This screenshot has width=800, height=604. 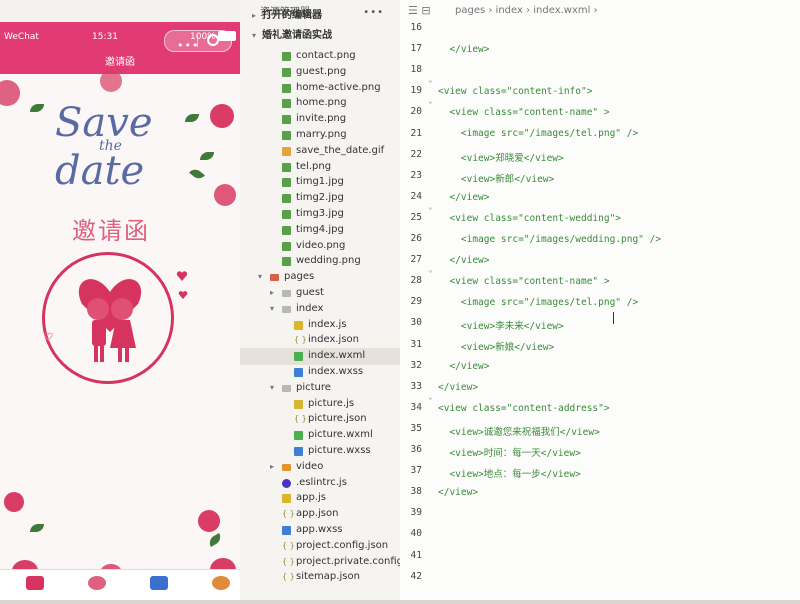 I want to click on file-tree-item: index.js, so click(x=320, y=325).